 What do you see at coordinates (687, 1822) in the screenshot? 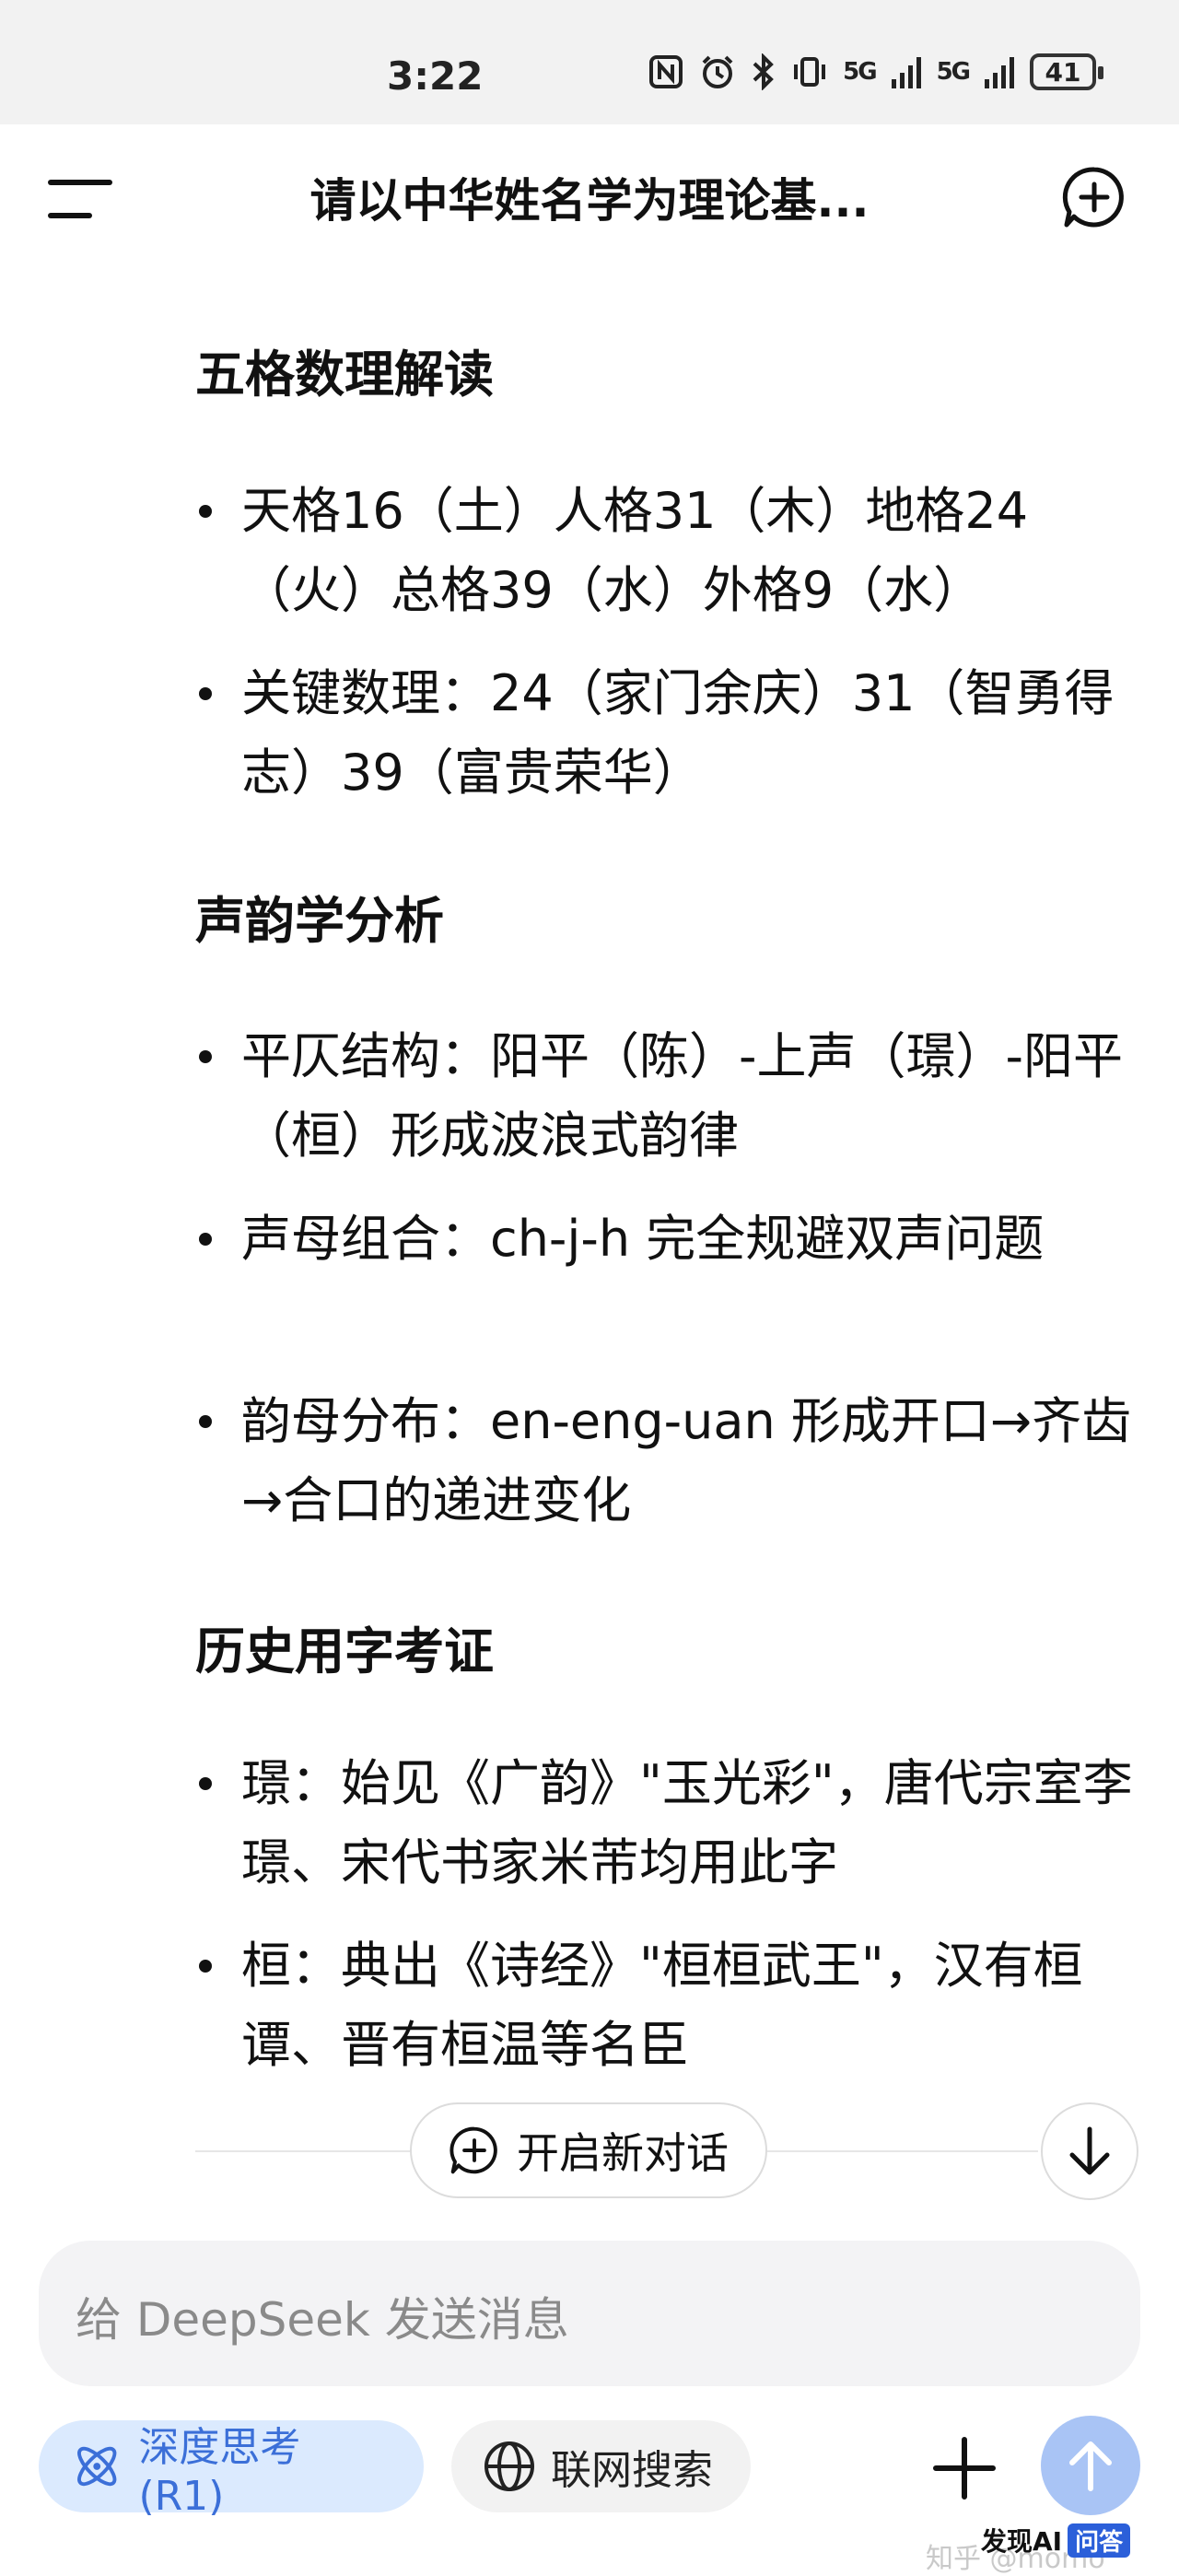
I see `list-item-text: 璟：始见《广韵》"玉光彩"，唐代宗室李璟、宋代书家米芾均用此字` at bounding box center [687, 1822].